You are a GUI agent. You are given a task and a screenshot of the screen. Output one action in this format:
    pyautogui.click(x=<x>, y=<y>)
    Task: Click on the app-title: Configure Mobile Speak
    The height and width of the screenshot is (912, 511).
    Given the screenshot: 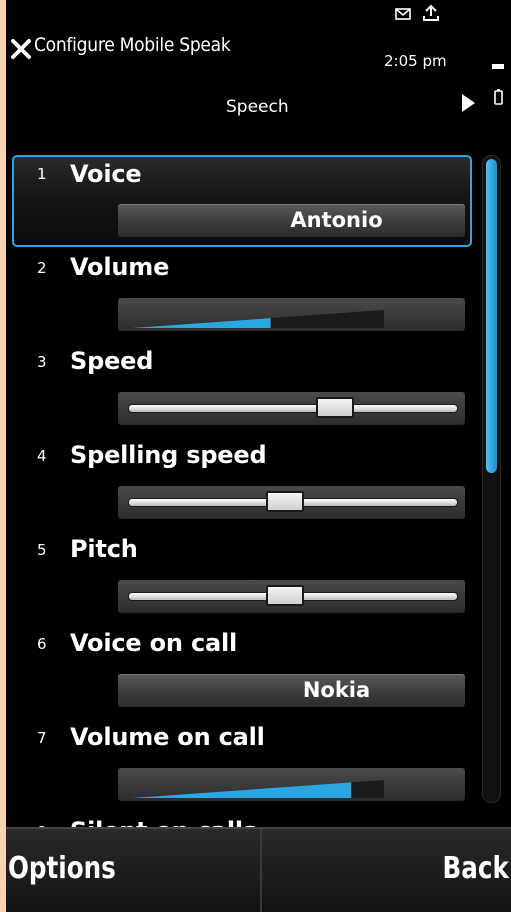 What is the action you would take?
    pyautogui.click(x=132, y=45)
    